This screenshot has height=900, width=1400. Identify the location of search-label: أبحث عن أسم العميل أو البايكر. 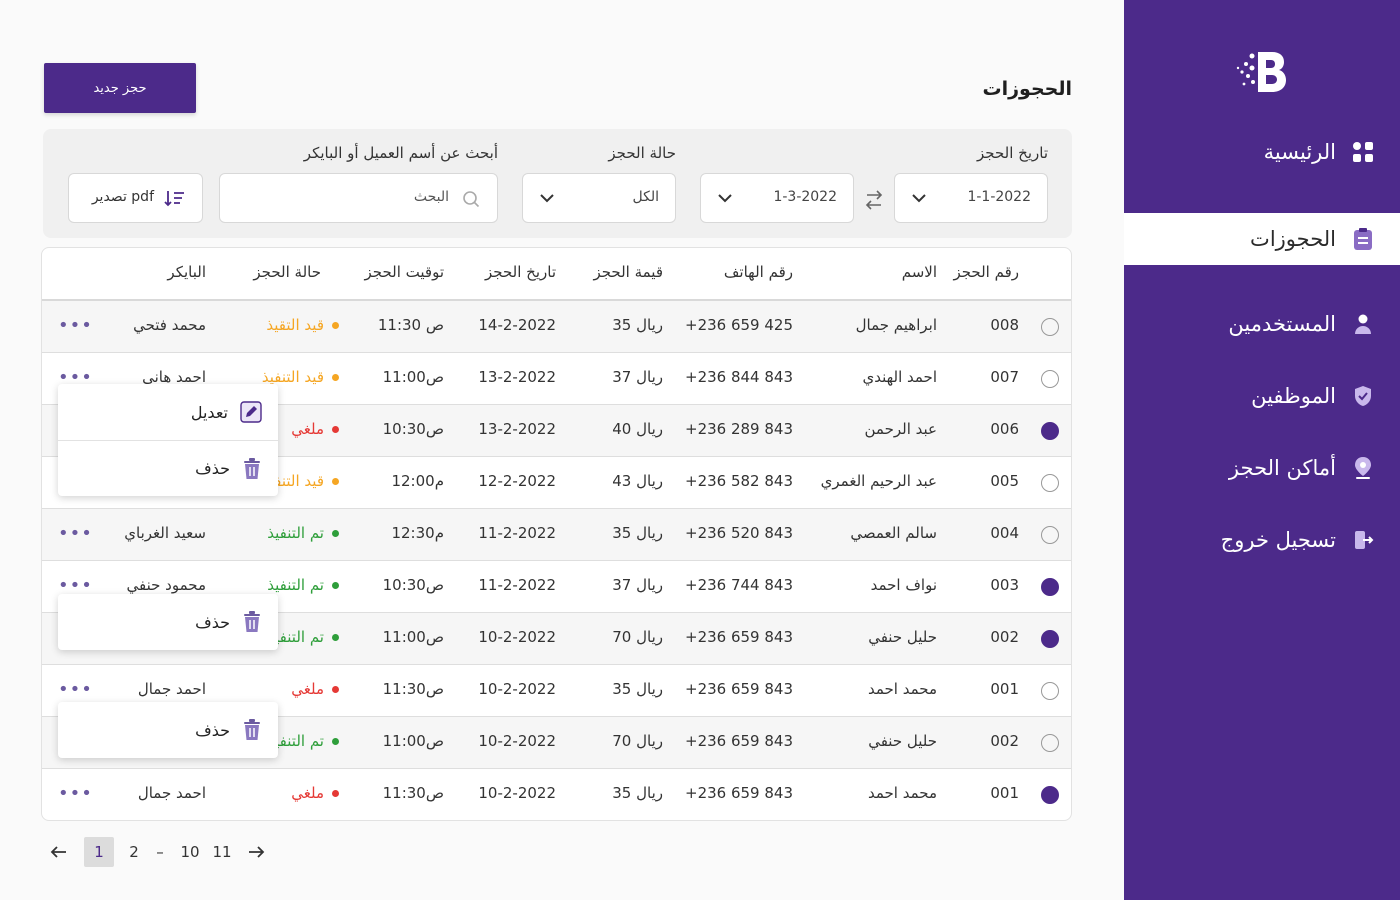
(400, 153).